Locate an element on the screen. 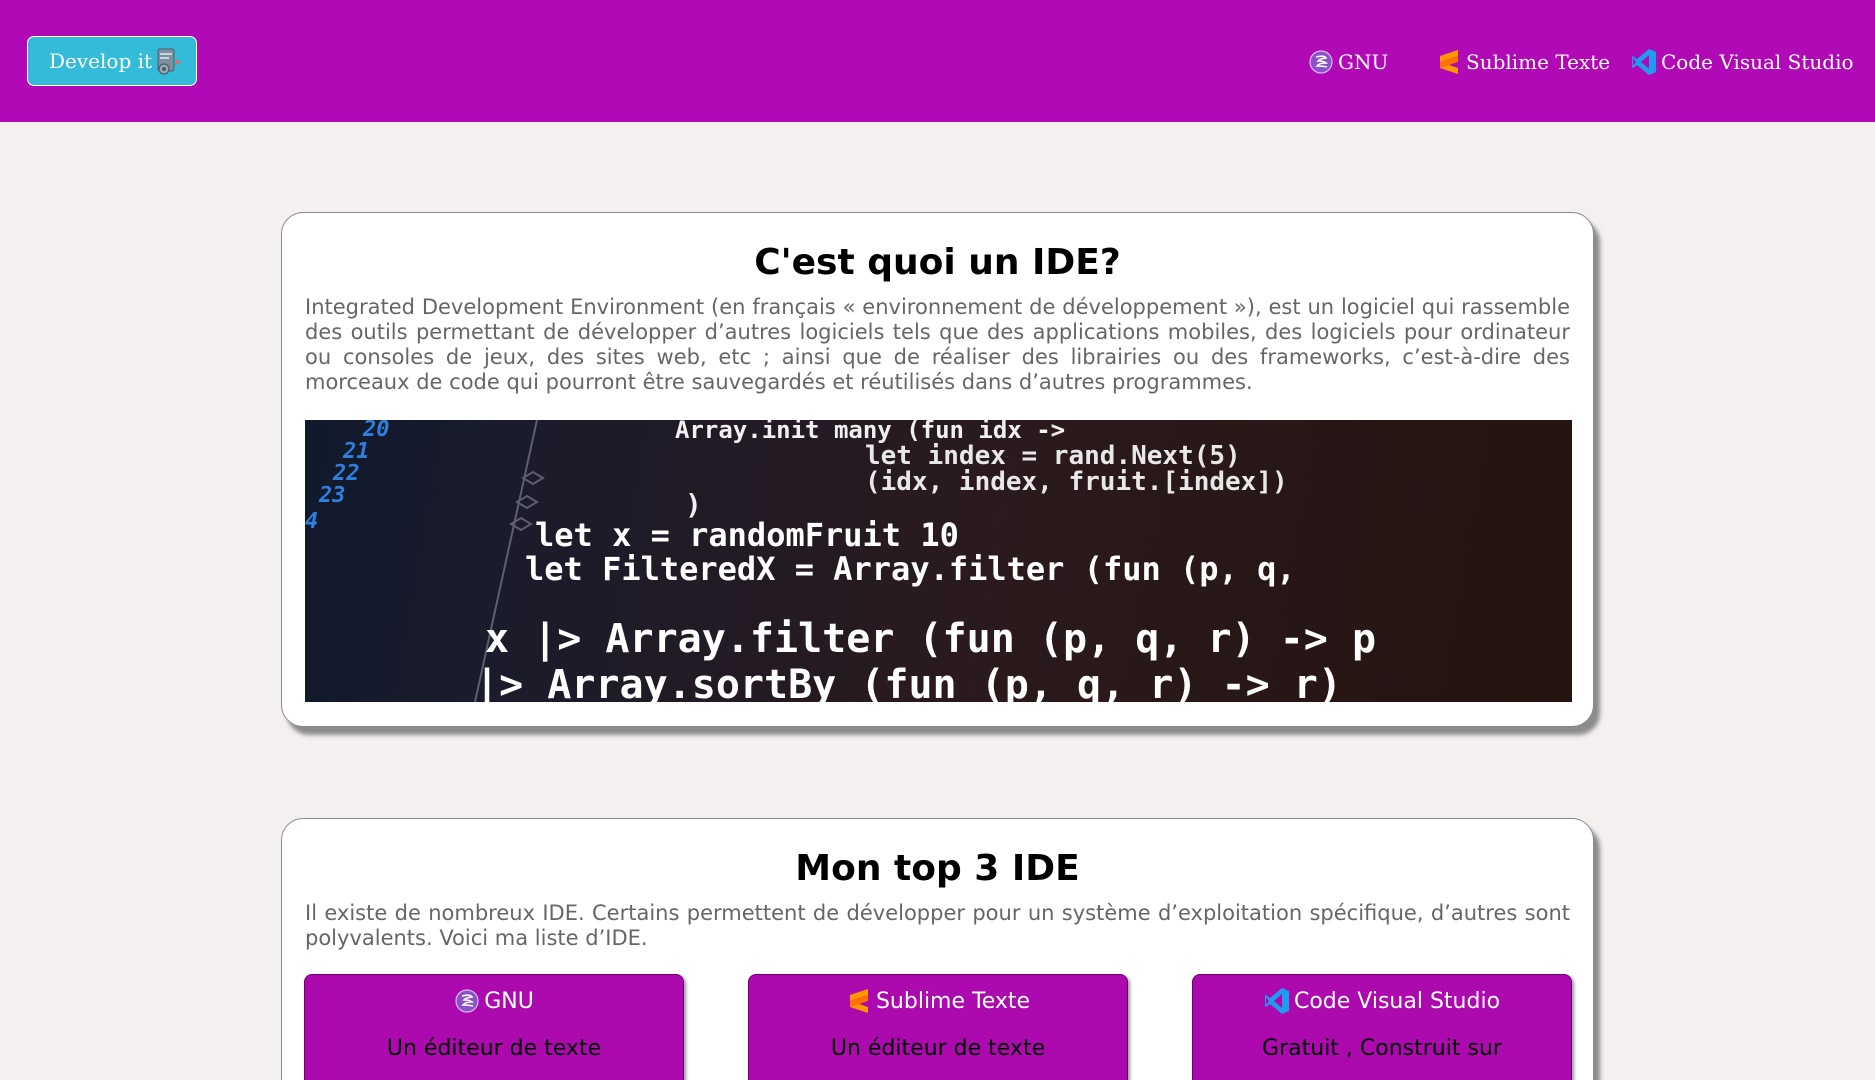 This screenshot has width=1875, height=1080. site-logo-button: Develop it is located at coordinates (112, 61).